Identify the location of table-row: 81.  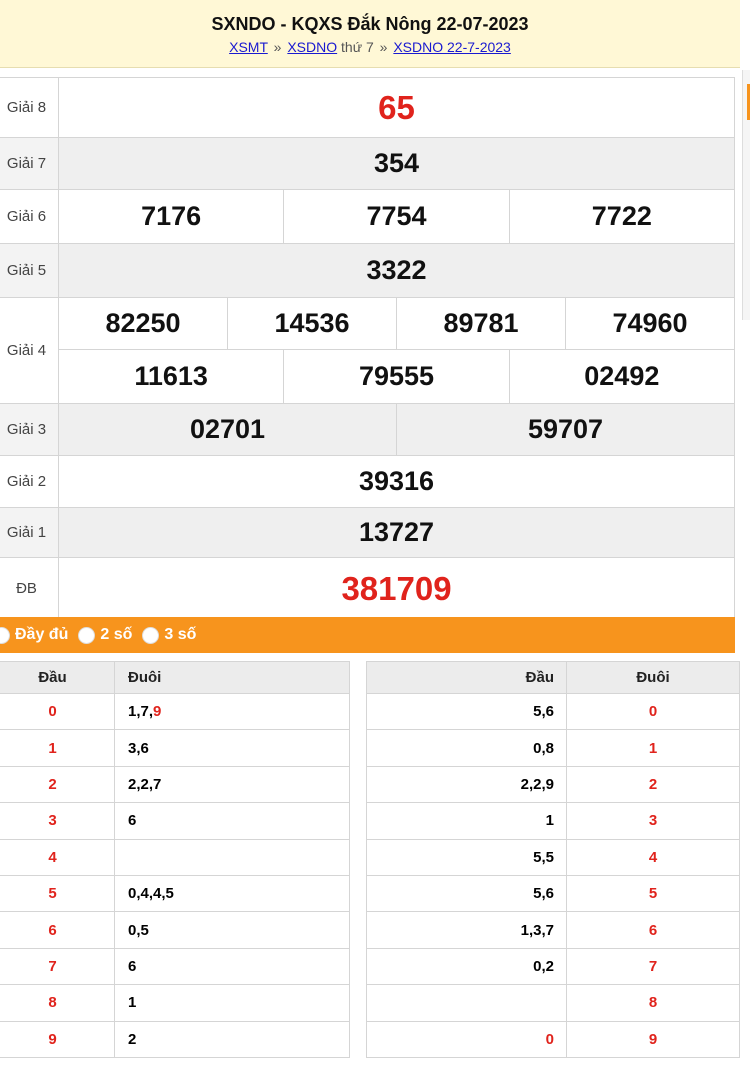
(175, 1003).